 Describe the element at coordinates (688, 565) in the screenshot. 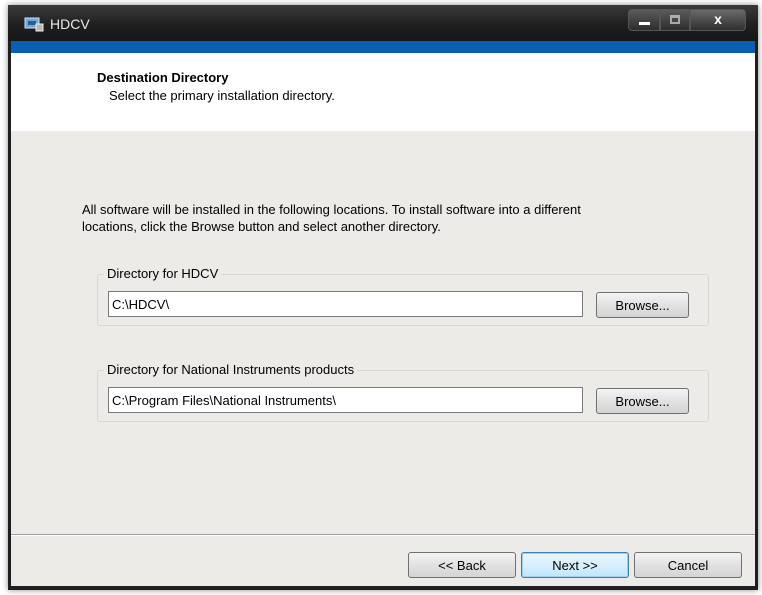

I see `cancel-button: Cancel` at that location.